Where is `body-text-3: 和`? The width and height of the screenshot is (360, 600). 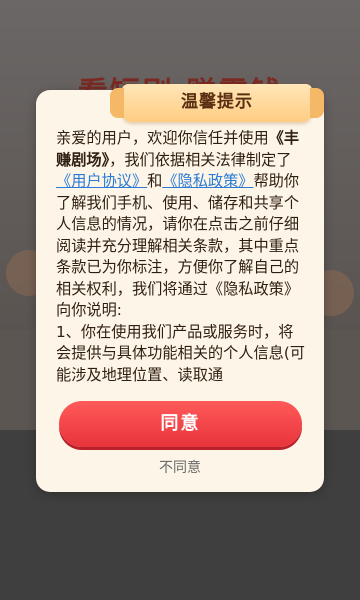 body-text-3: 和 is located at coordinates (155, 181).